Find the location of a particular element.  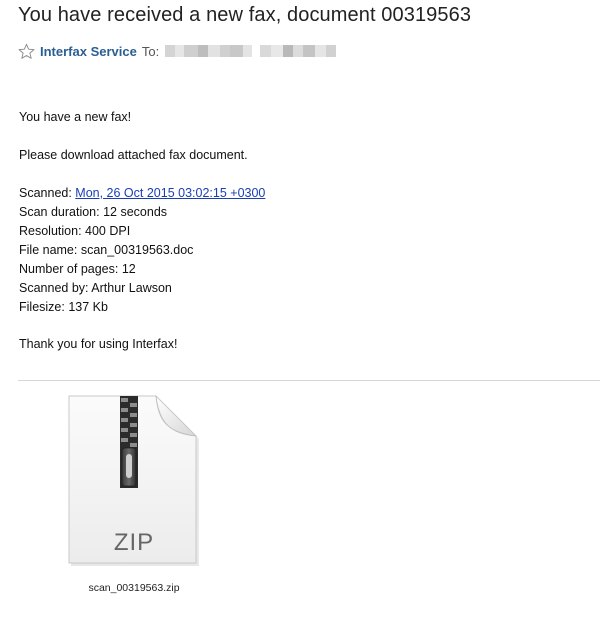

attachment: ZIP scan_00319563.zip is located at coordinates (134, 497).